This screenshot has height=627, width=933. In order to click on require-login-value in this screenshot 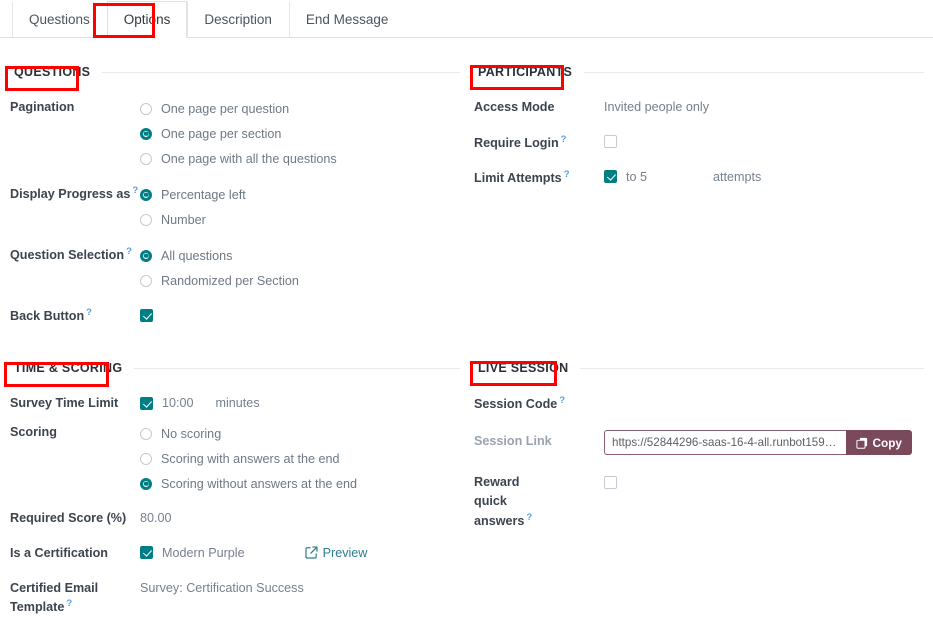, I will do `click(764, 142)`.